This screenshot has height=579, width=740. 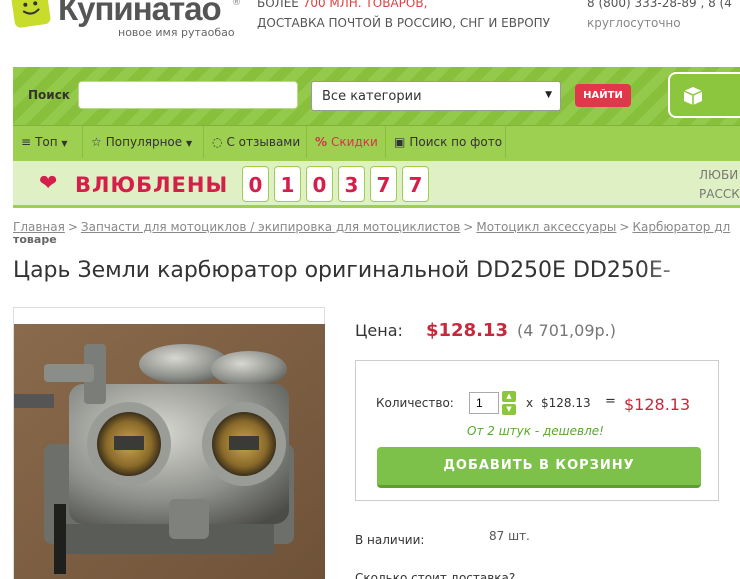 I want to click on nav-label-top: Топ, so click(x=46, y=142).